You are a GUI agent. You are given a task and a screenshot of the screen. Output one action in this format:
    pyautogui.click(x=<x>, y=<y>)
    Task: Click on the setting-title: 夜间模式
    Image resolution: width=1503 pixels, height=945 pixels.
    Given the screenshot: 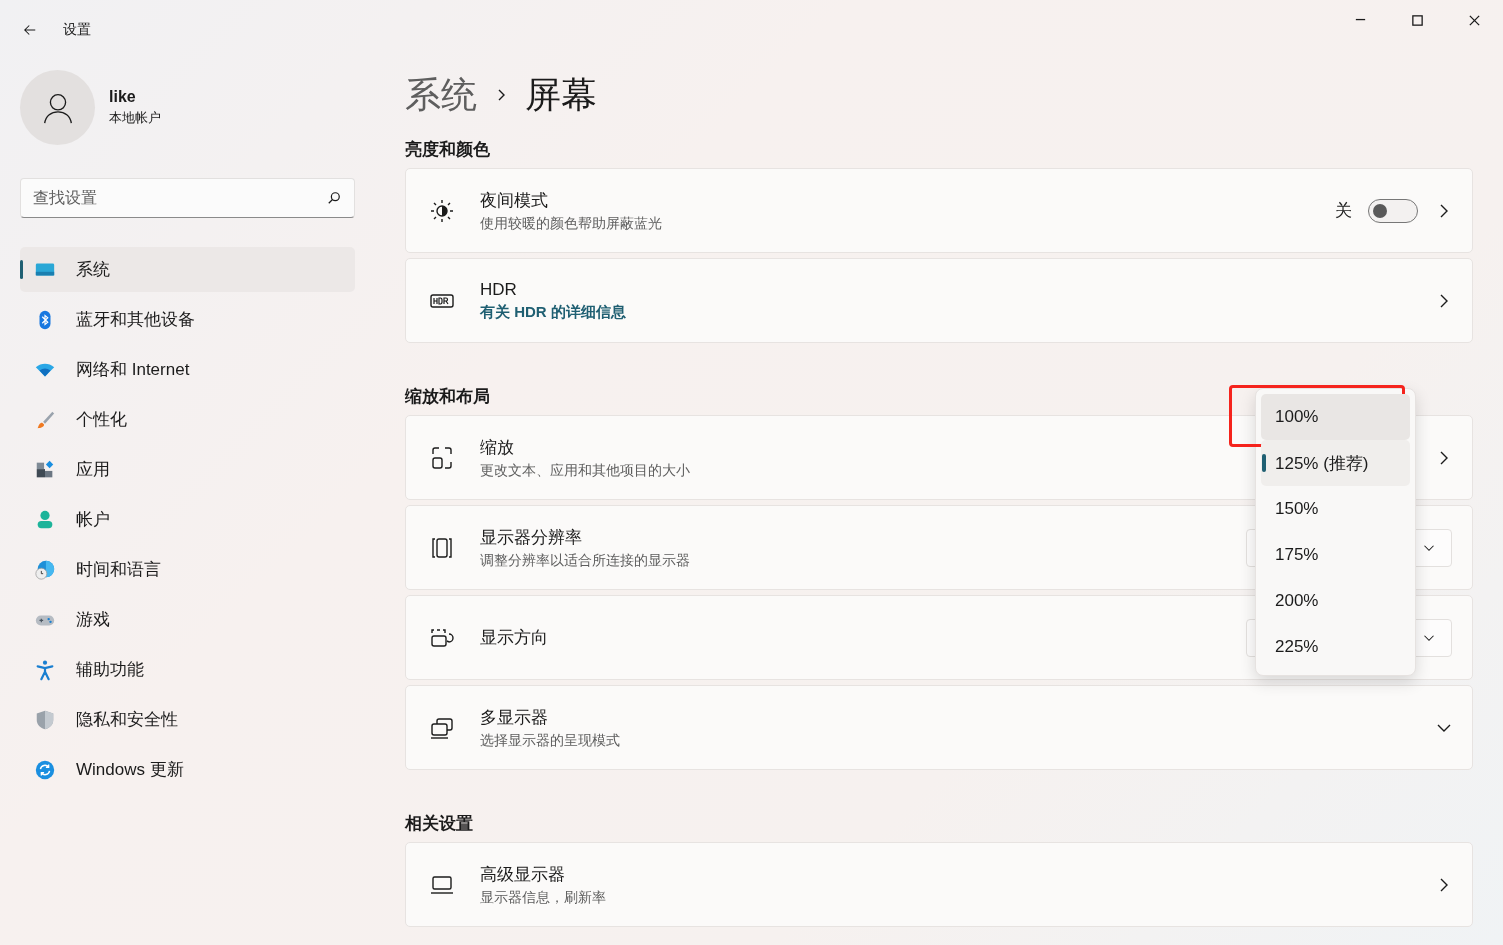 What is the action you would take?
    pyautogui.click(x=514, y=200)
    